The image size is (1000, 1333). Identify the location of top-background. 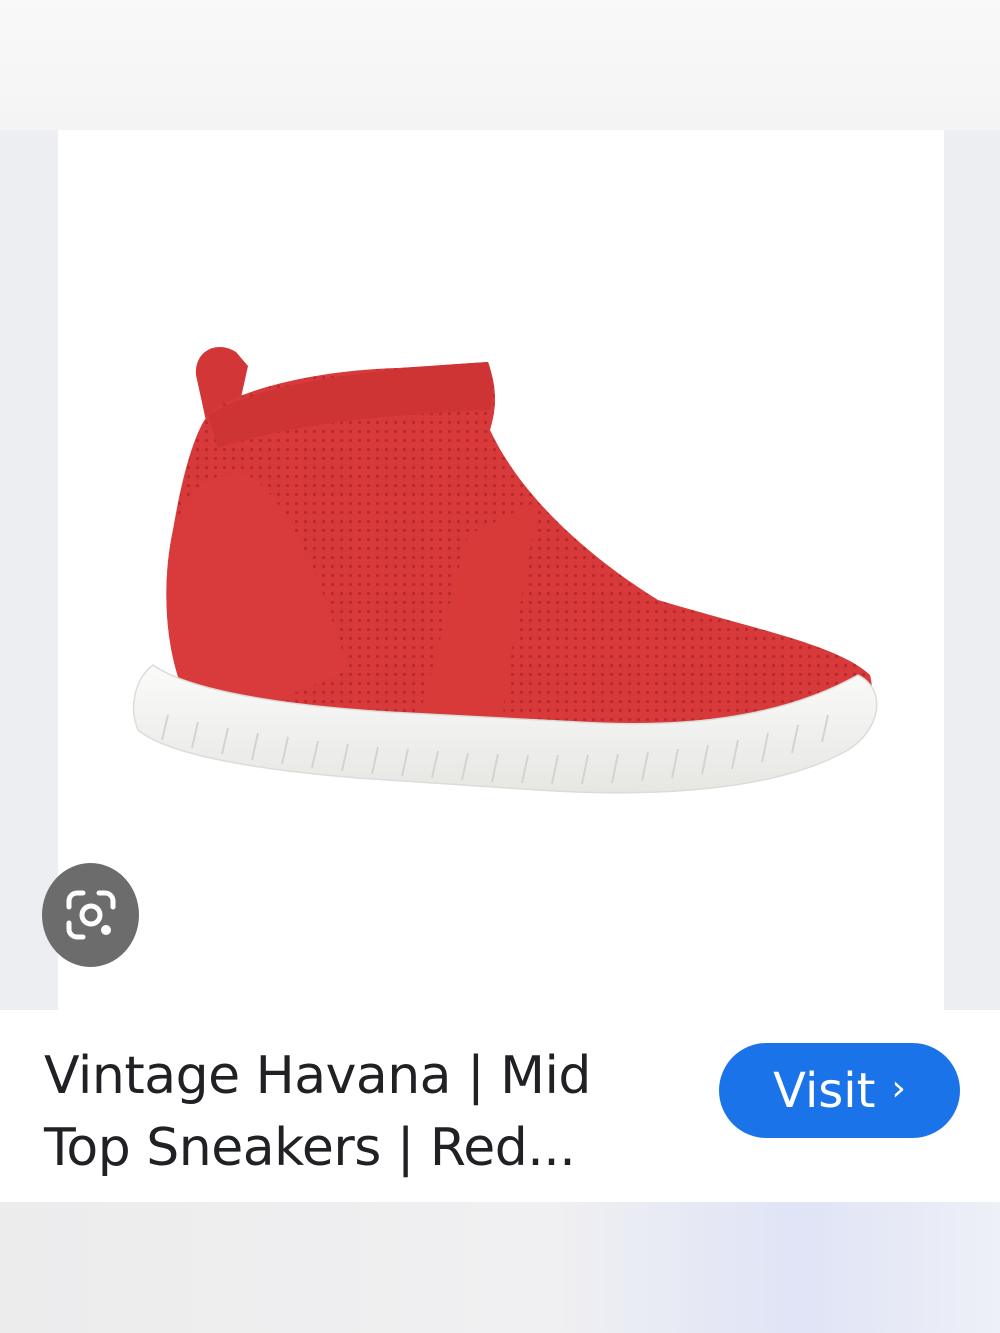
(500, 65).